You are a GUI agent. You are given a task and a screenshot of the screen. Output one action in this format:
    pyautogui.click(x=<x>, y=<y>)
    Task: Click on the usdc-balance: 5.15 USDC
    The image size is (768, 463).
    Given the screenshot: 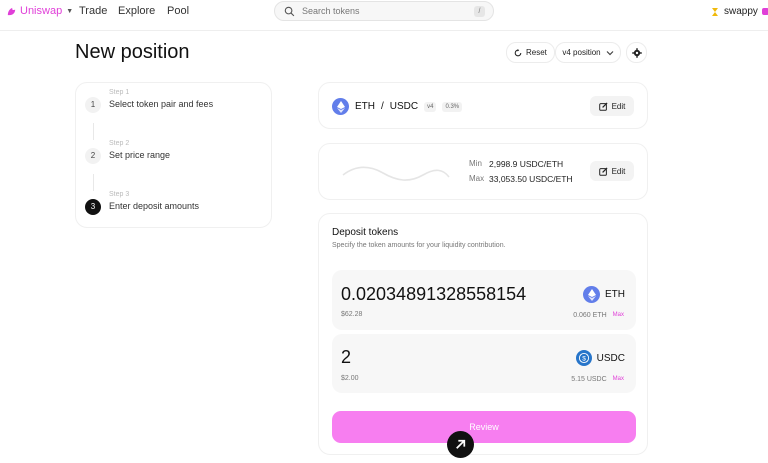 What is the action you would take?
    pyautogui.click(x=589, y=379)
    